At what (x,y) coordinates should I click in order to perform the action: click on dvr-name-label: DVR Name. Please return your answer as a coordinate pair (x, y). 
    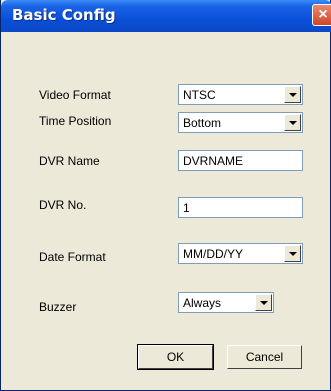
    Looking at the image, I should click on (69, 161).